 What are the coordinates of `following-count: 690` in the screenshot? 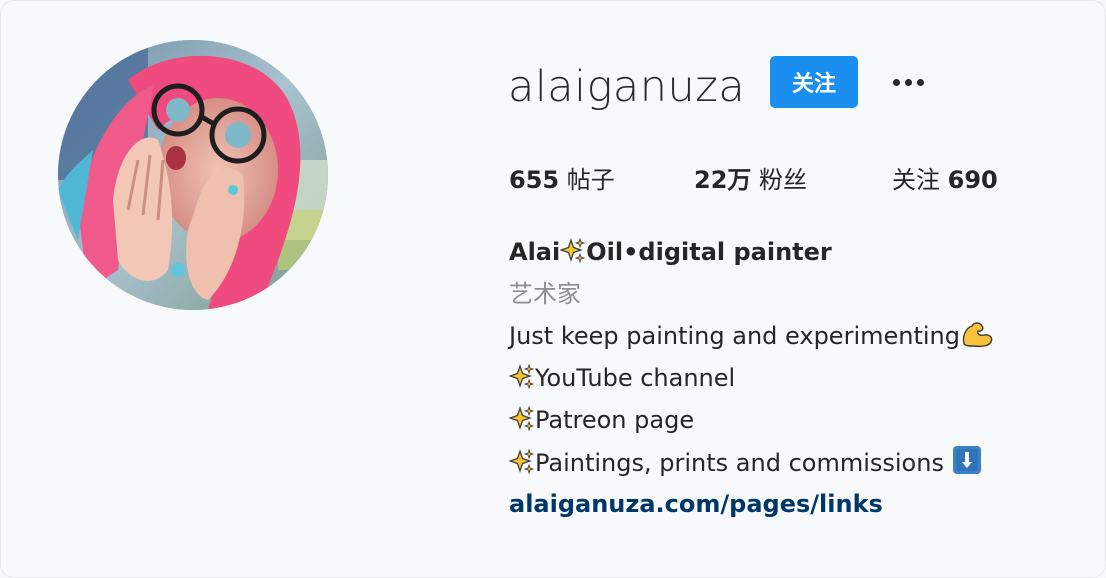 It's located at (972, 180).